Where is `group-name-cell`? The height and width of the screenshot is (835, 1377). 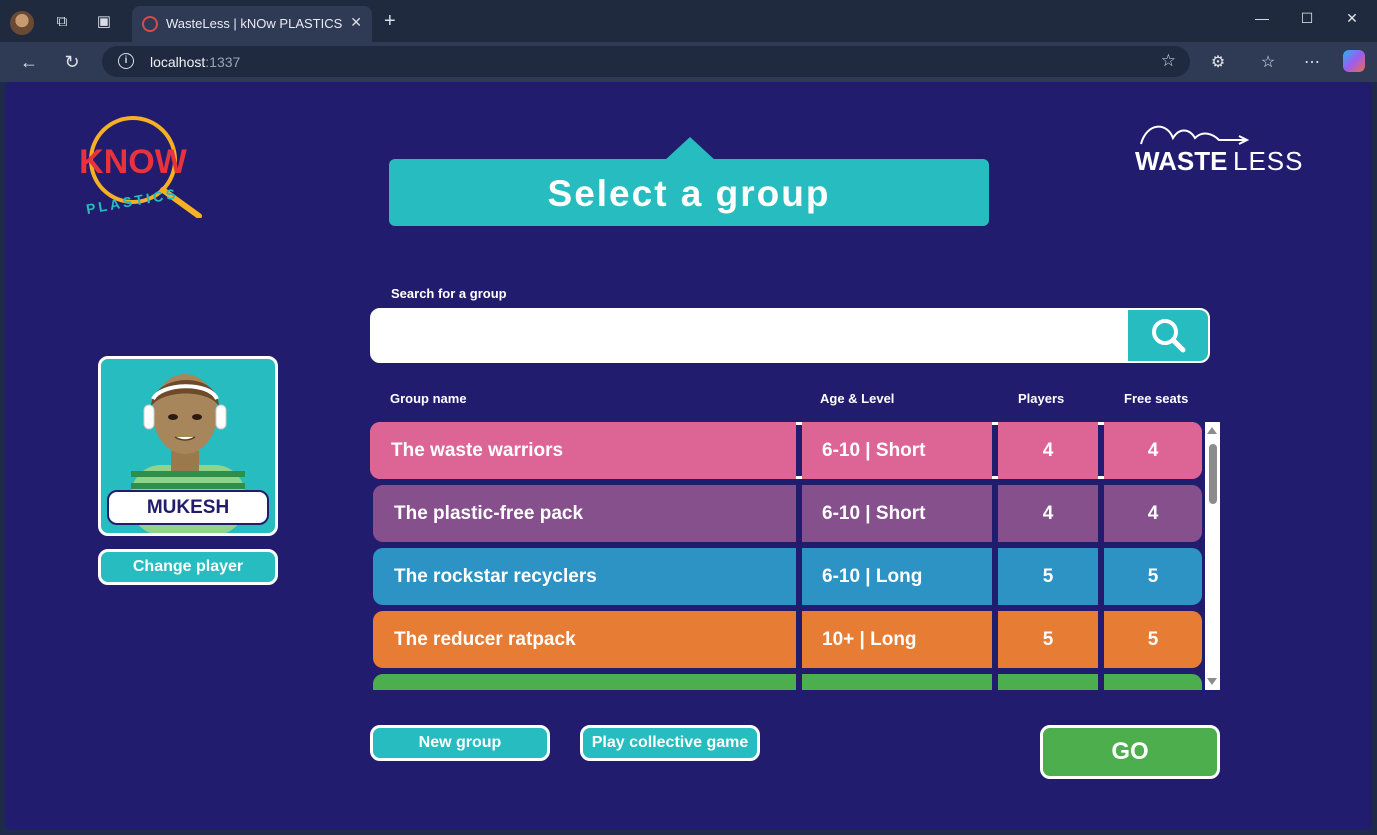
group-name-cell is located at coordinates (584, 682).